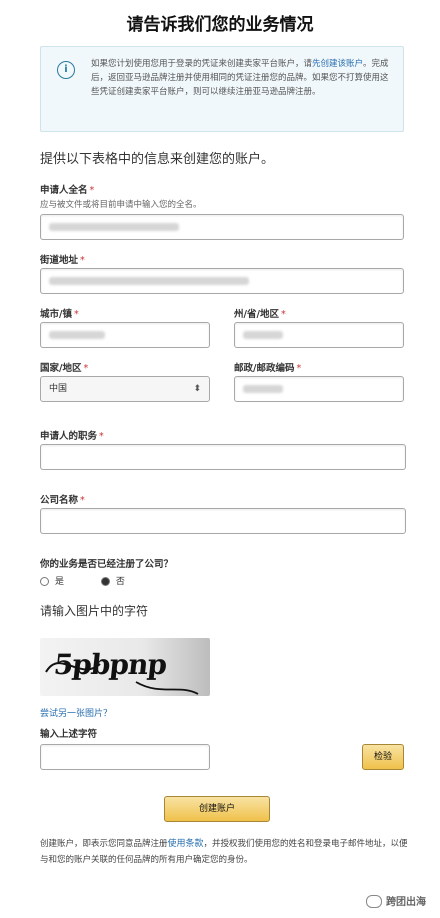 The width and height of the screenshot is (440, 918). I want to click on captcha-refresh-link: 尝试另一张图片？, so click(76, 712).